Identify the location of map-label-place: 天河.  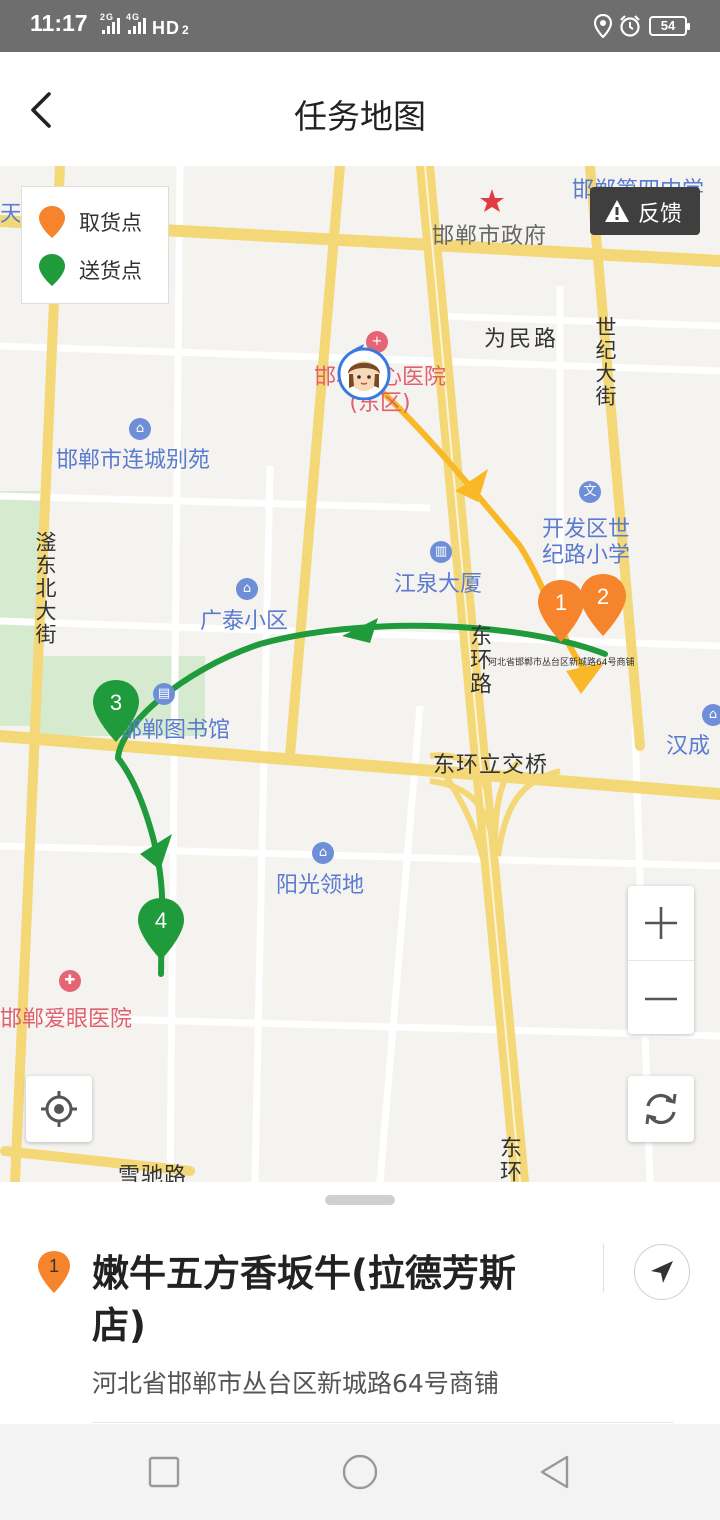
(10, 214).